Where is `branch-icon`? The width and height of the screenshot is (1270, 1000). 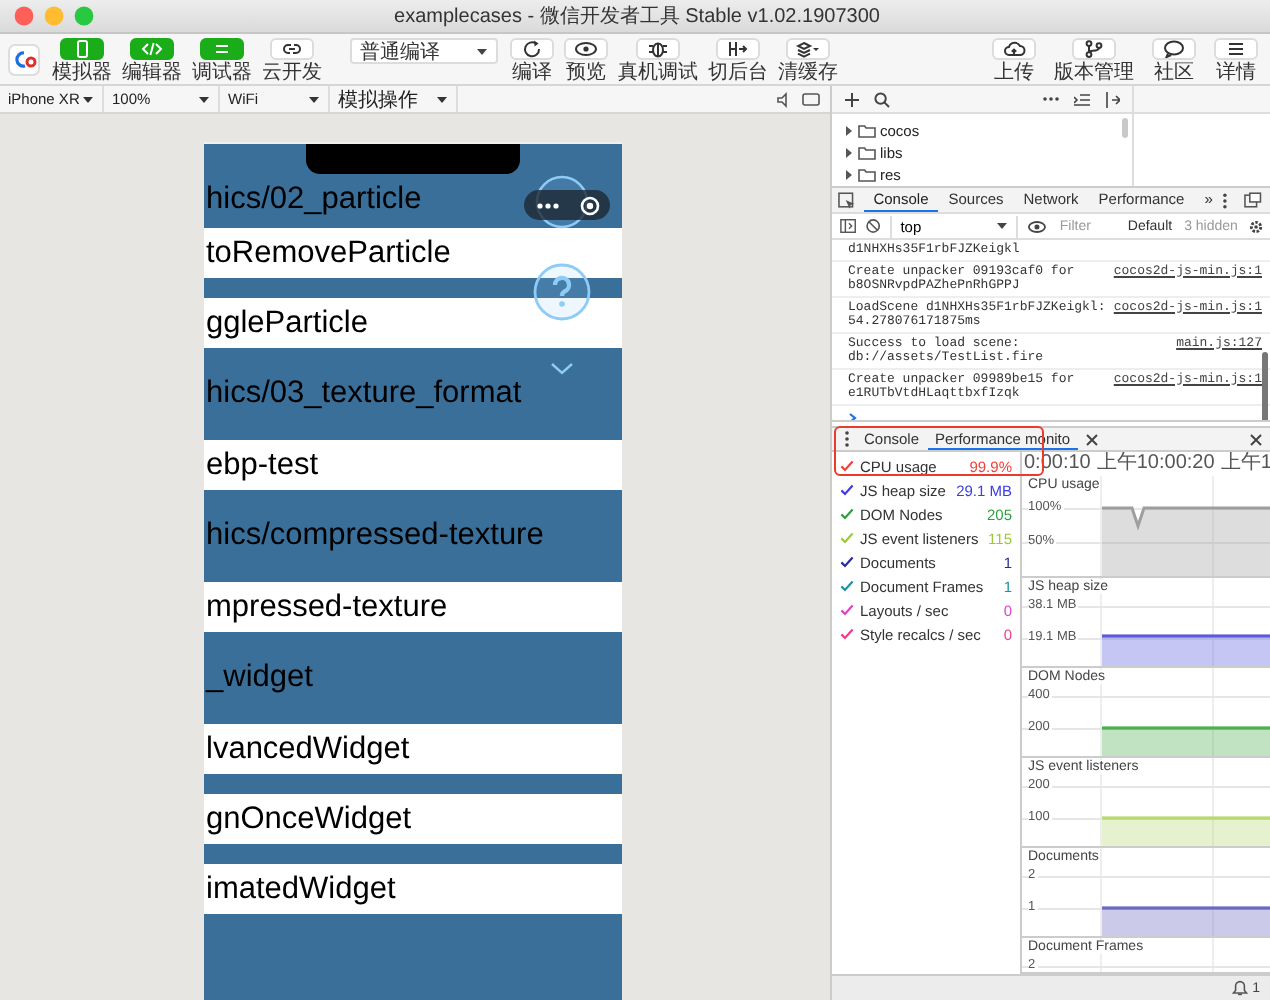 branch-icon is located at coordinates (1094, 49).